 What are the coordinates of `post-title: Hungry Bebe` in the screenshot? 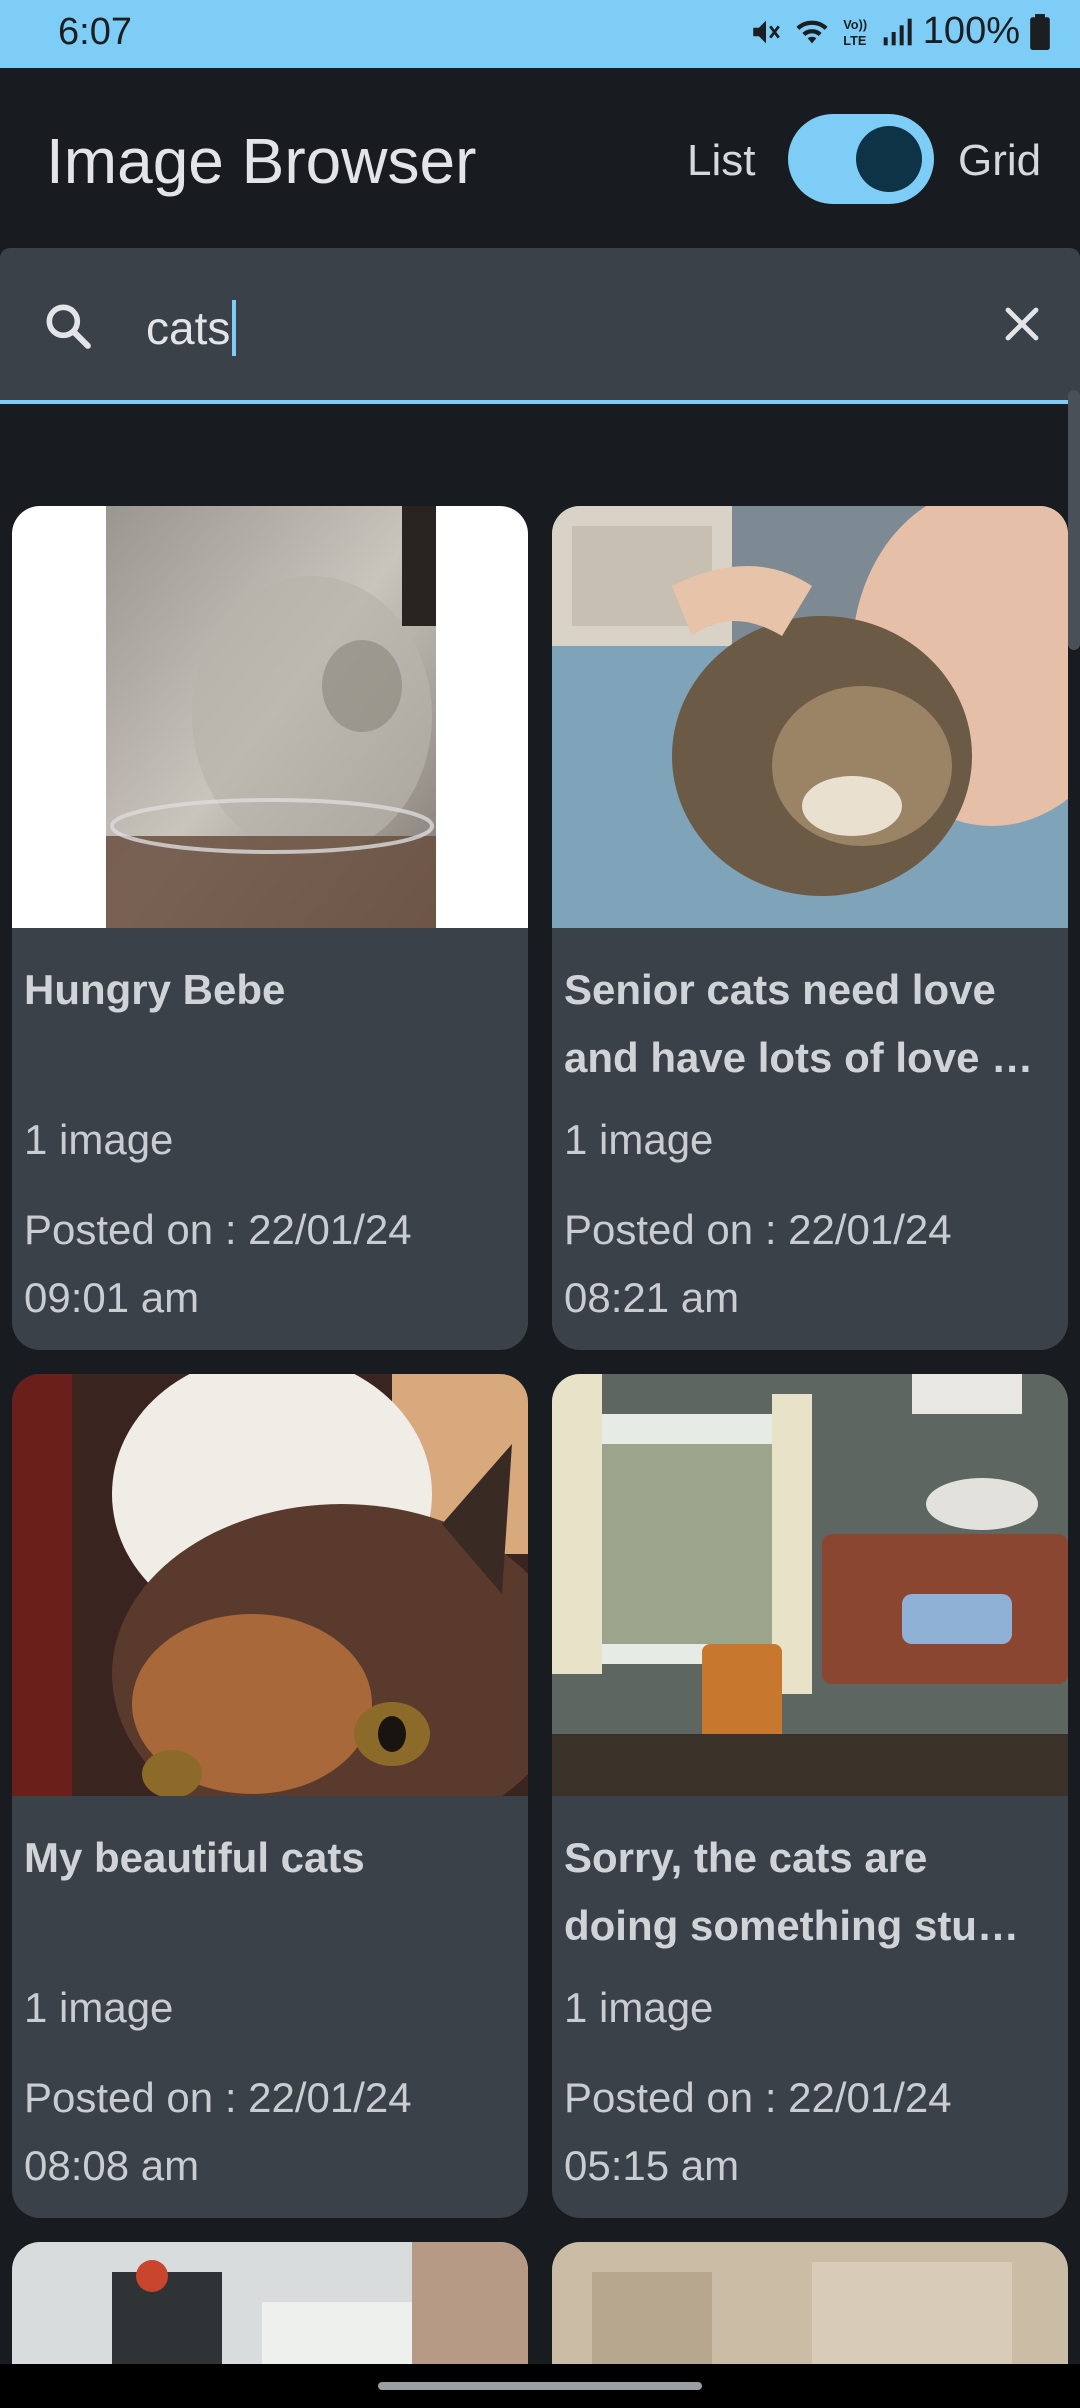 It's located at (155, 989).